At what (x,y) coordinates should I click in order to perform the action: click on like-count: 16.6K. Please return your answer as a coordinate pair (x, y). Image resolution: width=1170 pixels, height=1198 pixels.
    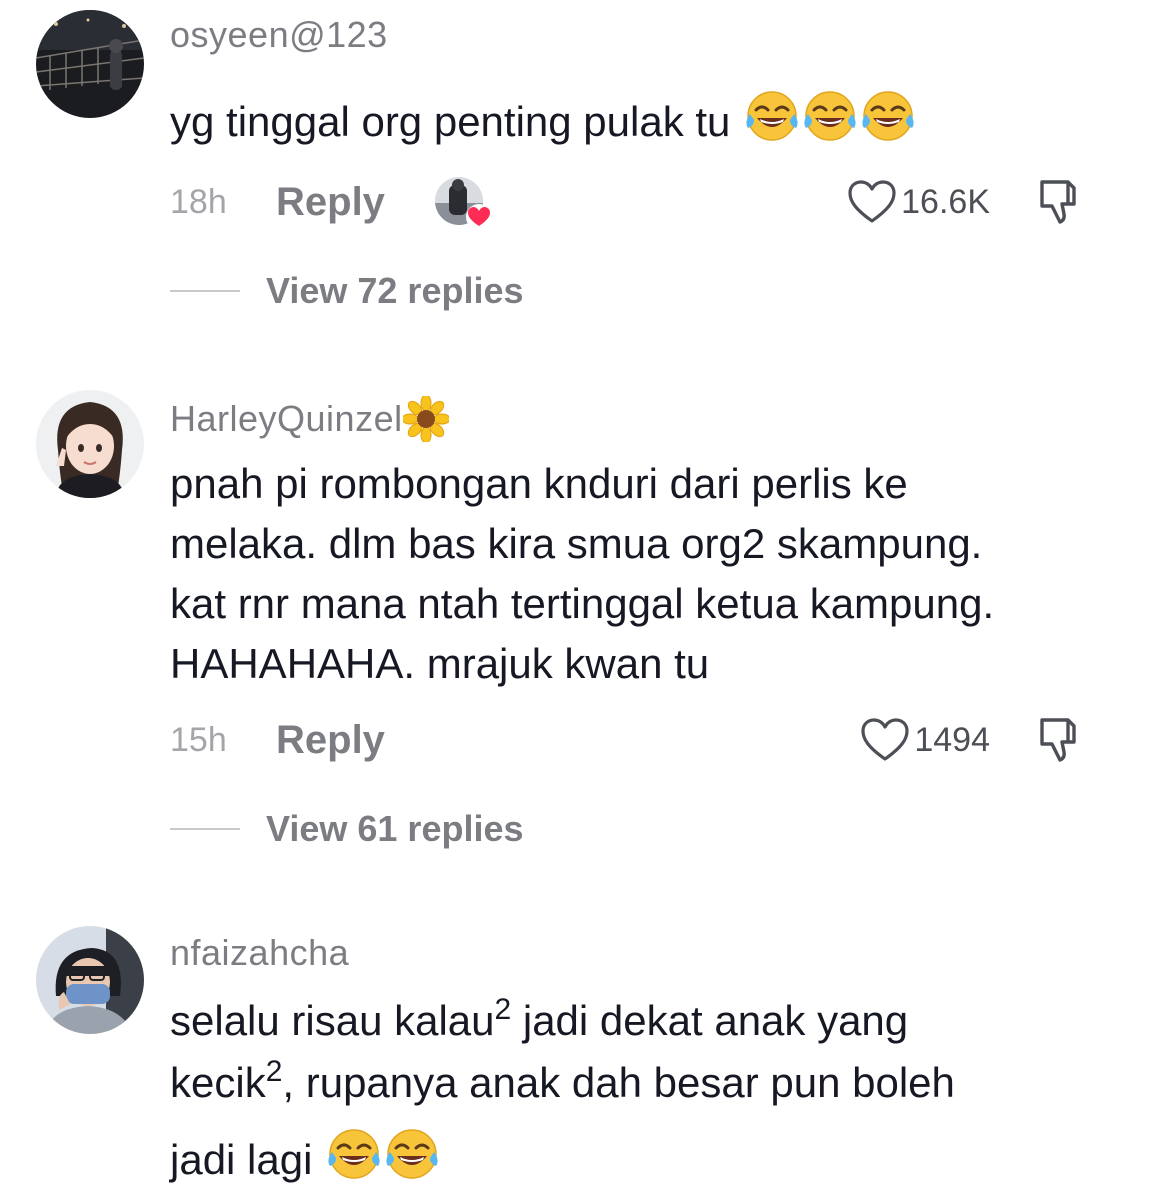
    Looking at the image, I should click on (945, 201).